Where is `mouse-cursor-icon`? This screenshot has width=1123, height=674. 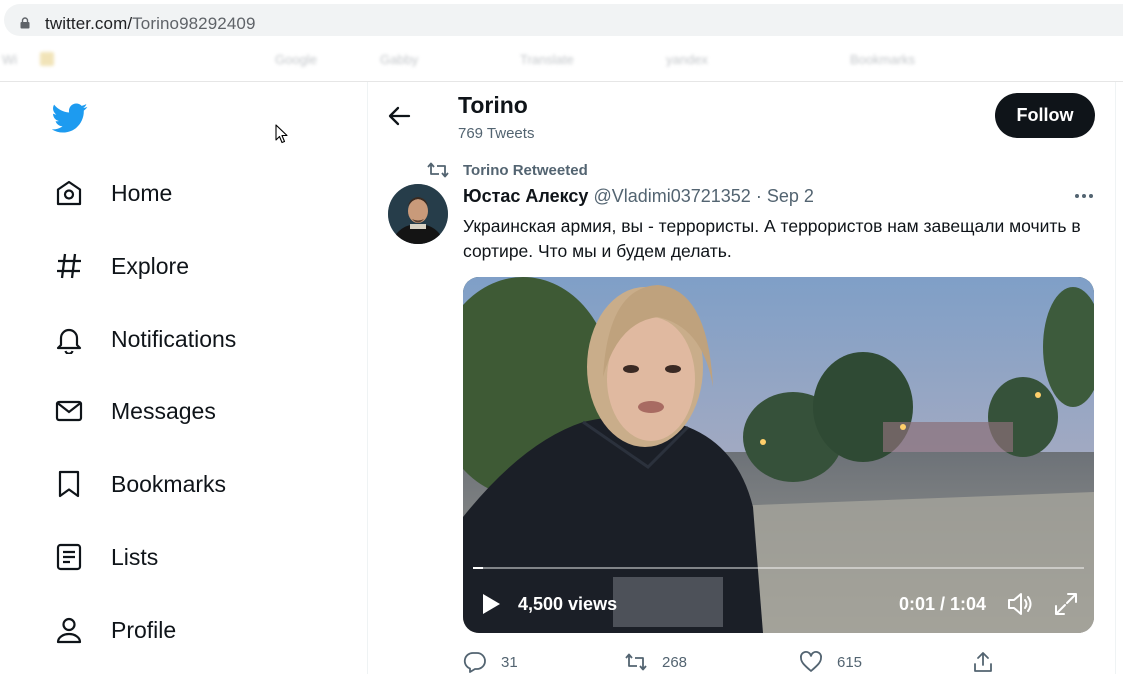 mouse-cursor-icon is located at coordinates (281, 134).